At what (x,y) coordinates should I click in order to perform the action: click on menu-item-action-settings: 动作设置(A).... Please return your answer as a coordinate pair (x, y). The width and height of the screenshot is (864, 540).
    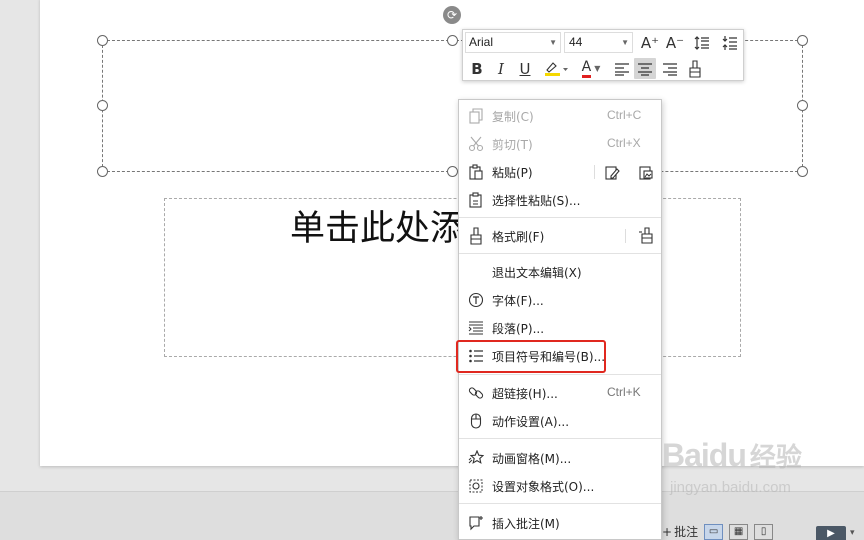
    Looking at the image, I should click on (560, 421).